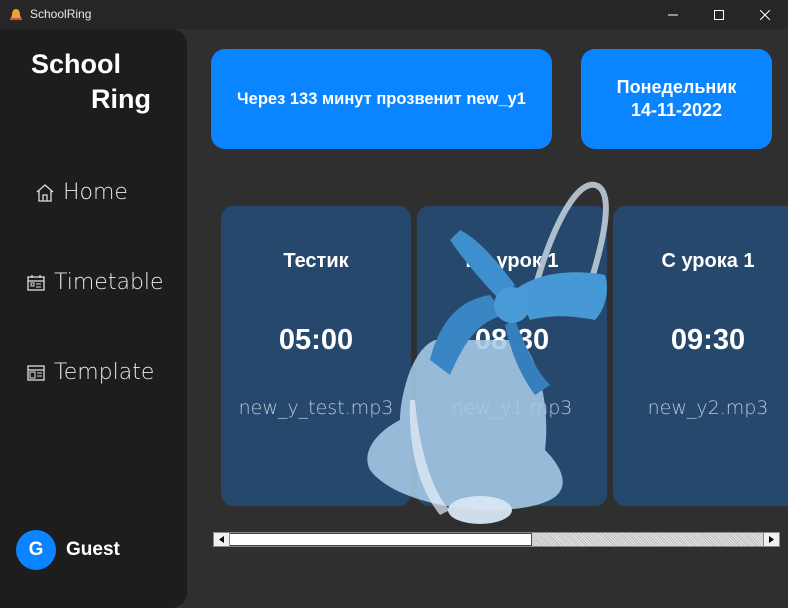 The height and width of the screenshot is (608, 788). What do you see at coordinates (36, 372) in the screenshot?
I see `template-icon` at bounding box center [36, 372].